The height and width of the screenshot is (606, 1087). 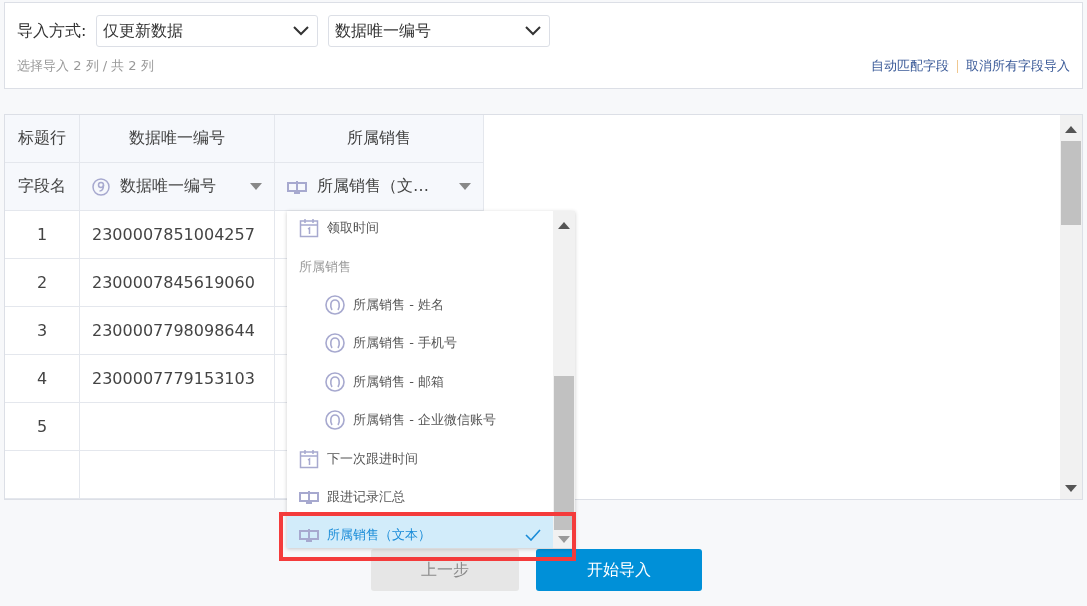 What do you see at coordinates (1071, 307) in the screenshot?
I see `vertical-scrollbar` at bounding box center [1071, 307].